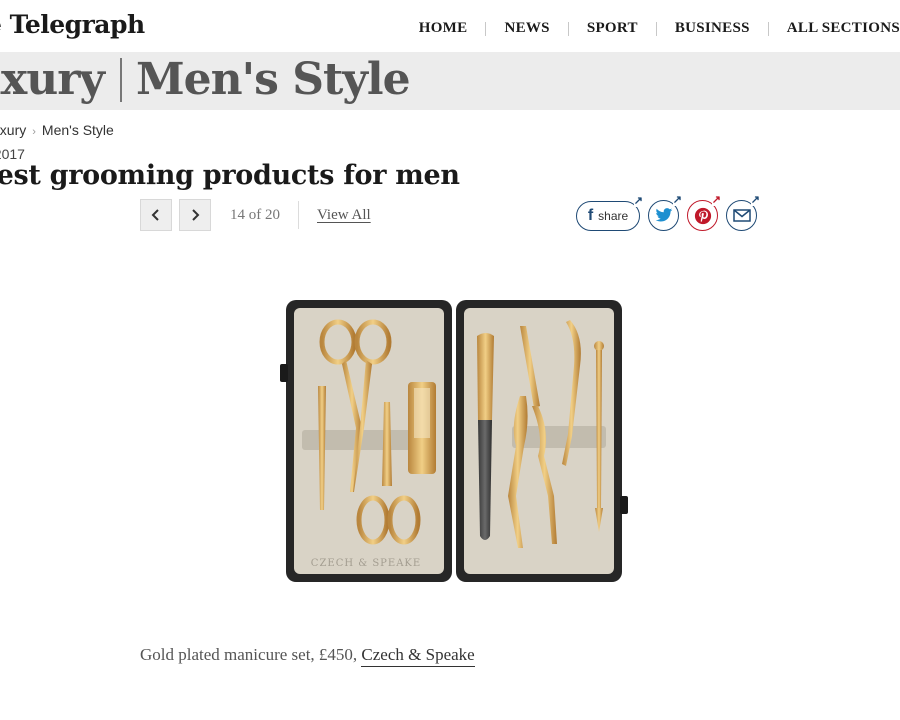 The height and width of the screenshot is (720, 900). Describe the element at coordinates (72, 24) in the screenshot. I see `site-logo: e Telegraph` at that location.